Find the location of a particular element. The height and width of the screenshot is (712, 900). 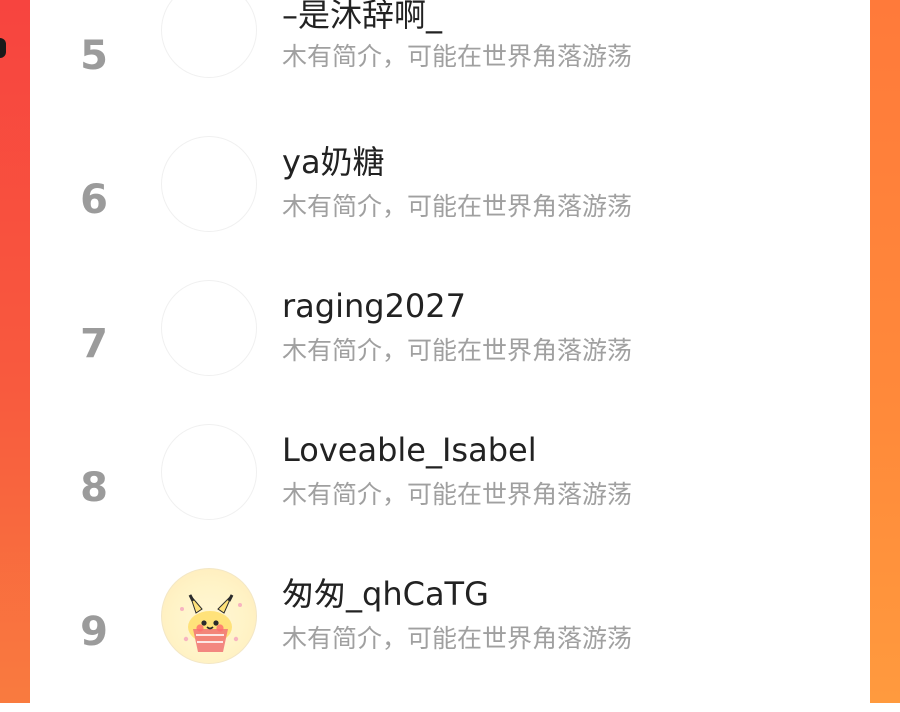

rank-number: 5 is located at coordinates (94, 56).